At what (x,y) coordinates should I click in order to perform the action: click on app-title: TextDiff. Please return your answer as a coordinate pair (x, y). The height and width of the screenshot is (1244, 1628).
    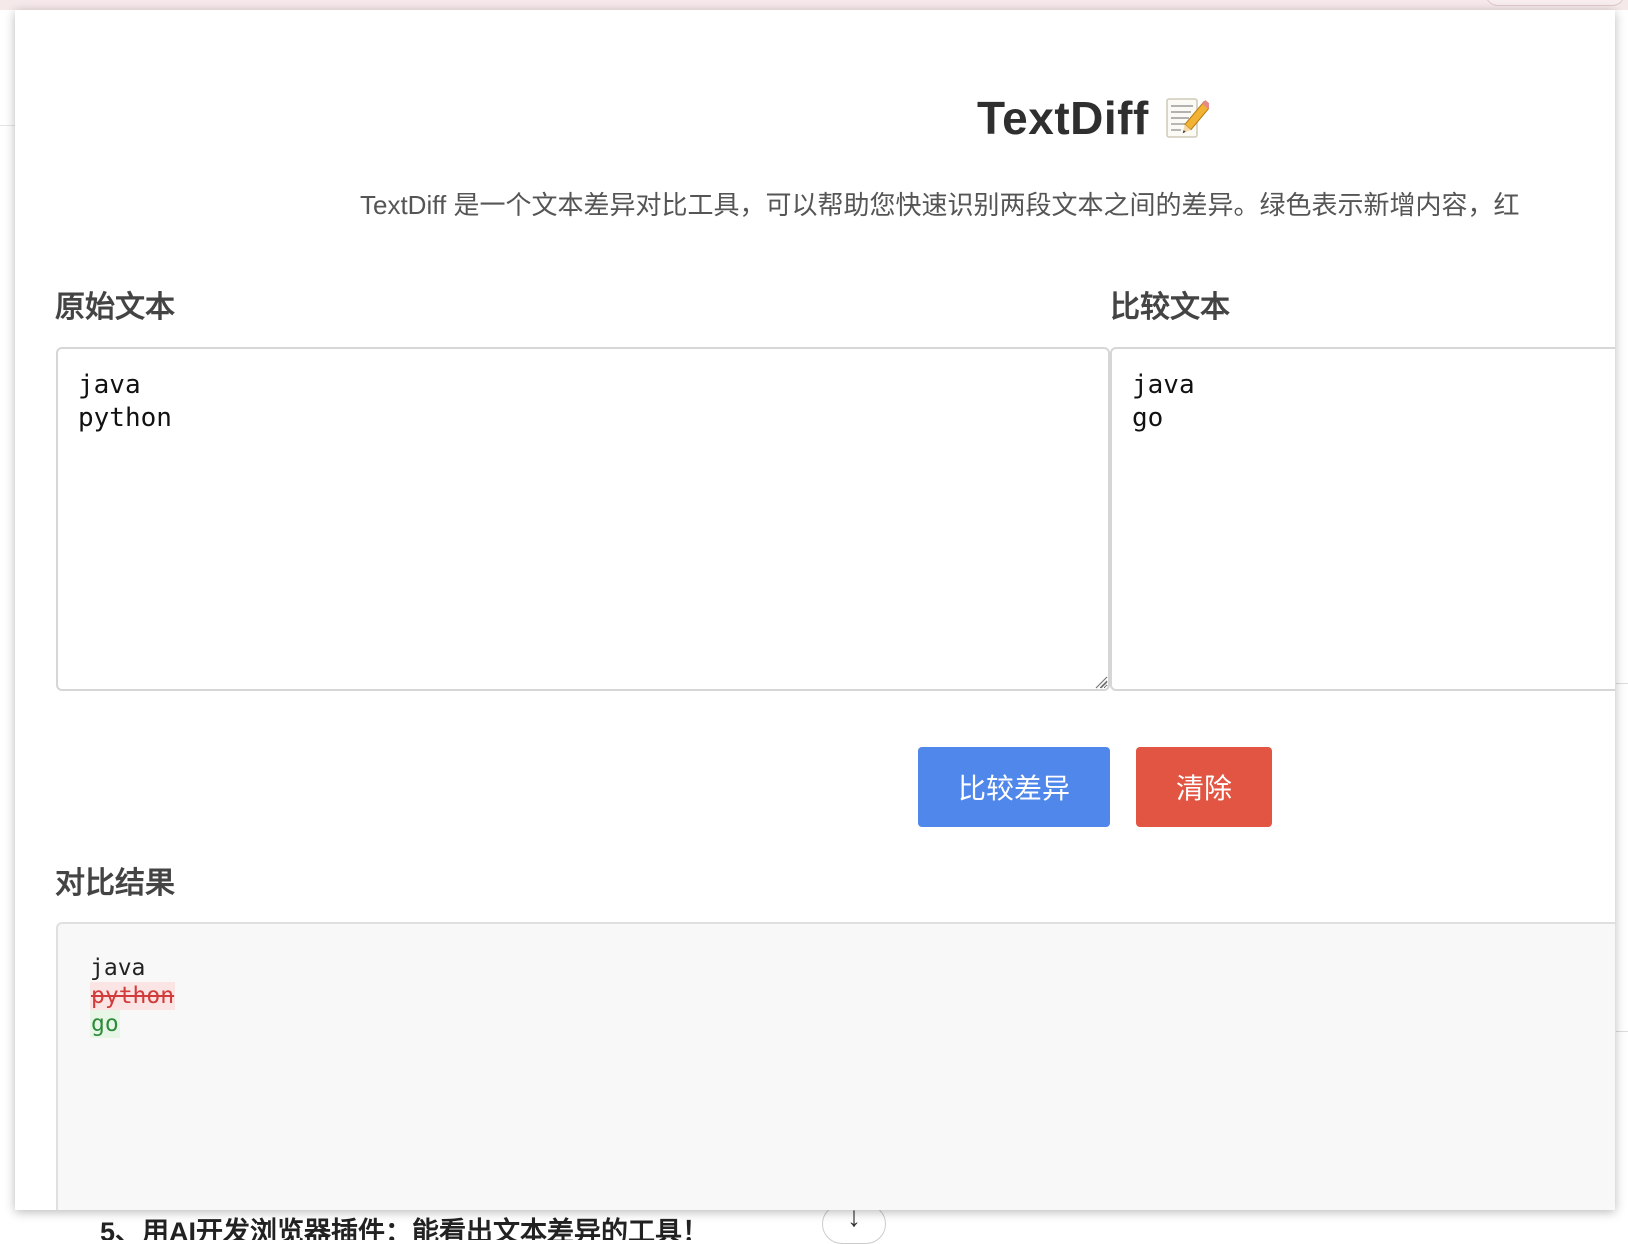
    Looking at the image, I should click on (1063, 118).